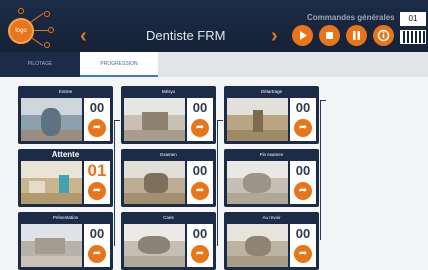 The width and height of the screenshot is (428, 270). I want to click on step-card-au-revoir: Au revoir 00 ➦, so click(271, 241).